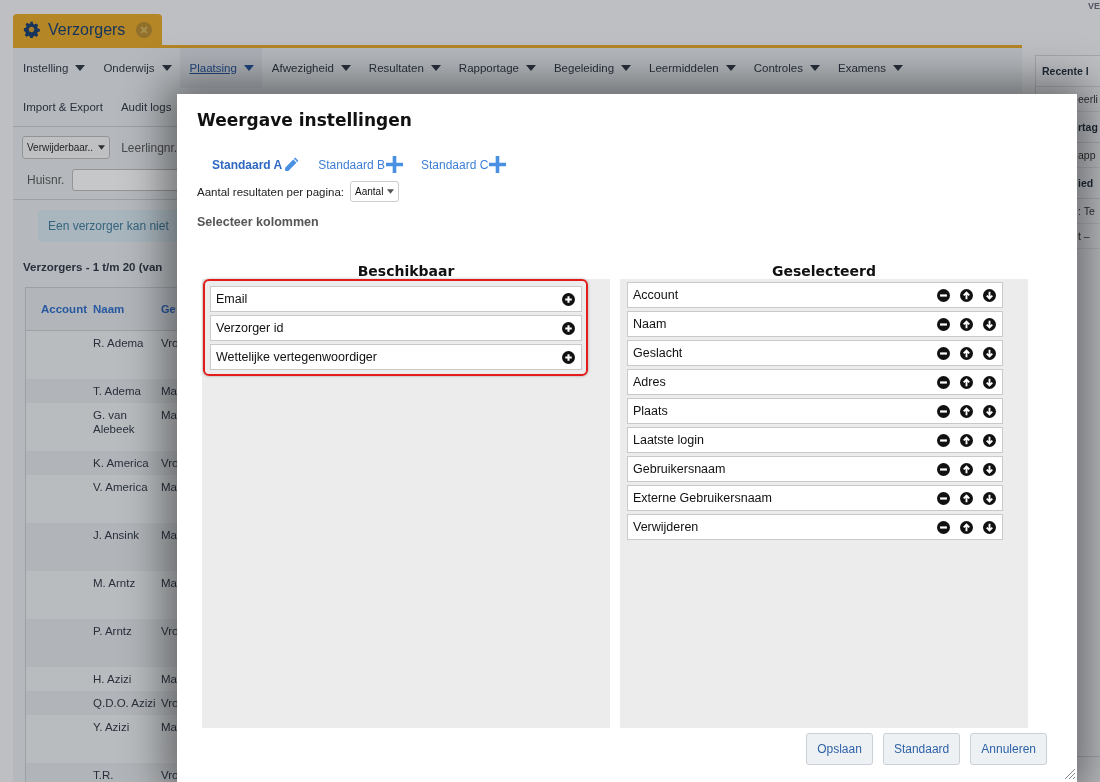 The image size is (1100, 782). What do you see at coordinates (292, 164) in the screenshot?
I see `pencil-icon` at bounding box center [292, 164].